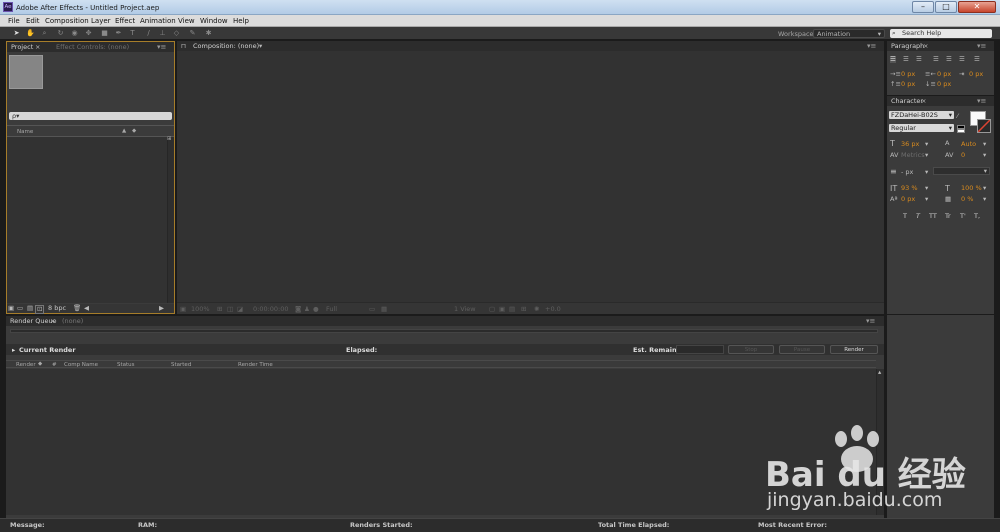  I want to click on clone-stamp-tool-icon: ⊥, so click(162, 33).